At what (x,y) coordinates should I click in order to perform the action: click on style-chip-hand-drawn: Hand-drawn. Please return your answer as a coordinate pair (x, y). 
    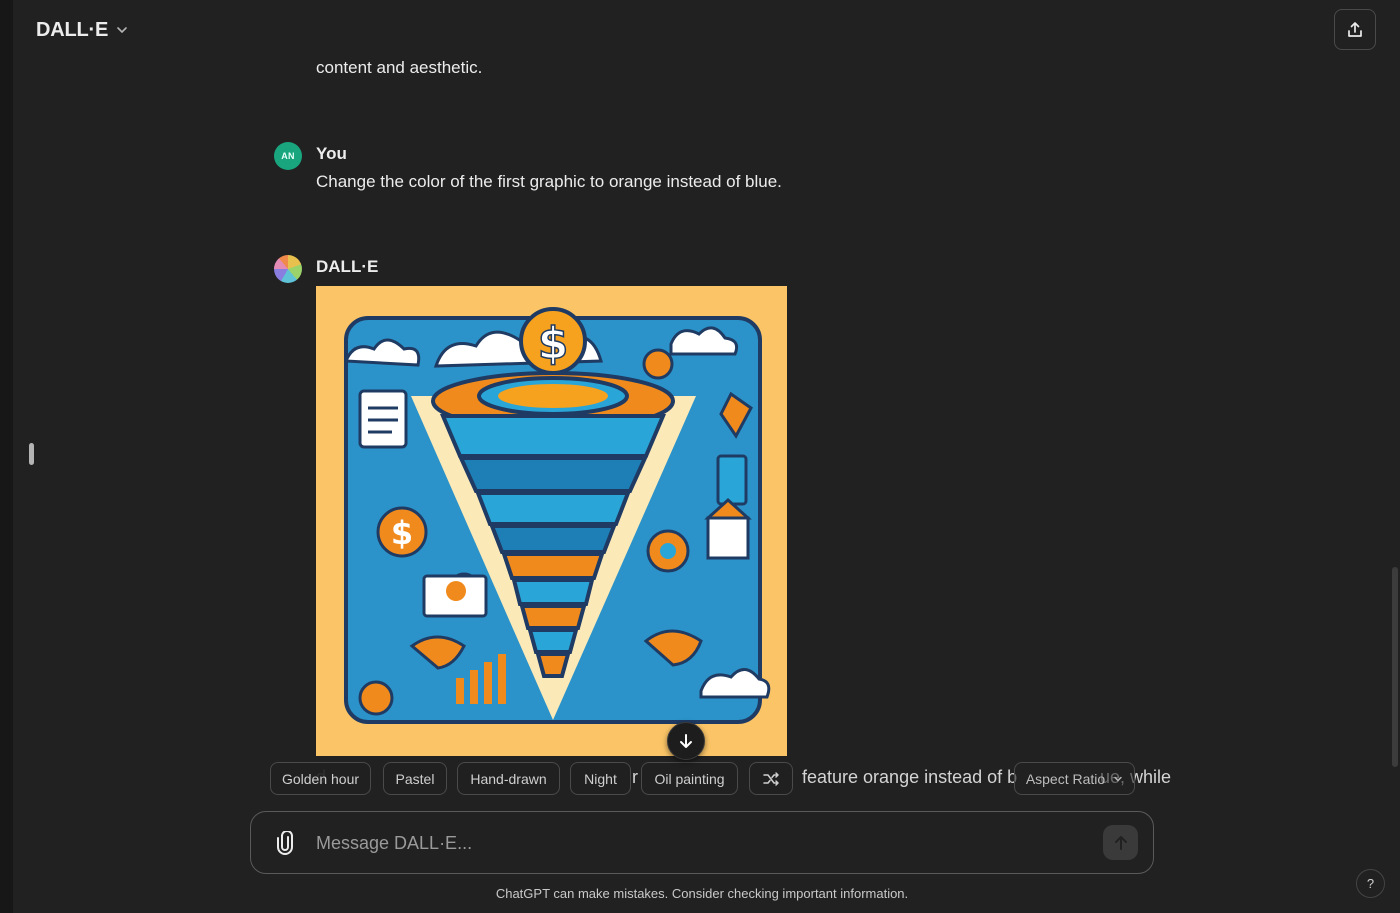
    Looking at the image, I should click on (508, 778).